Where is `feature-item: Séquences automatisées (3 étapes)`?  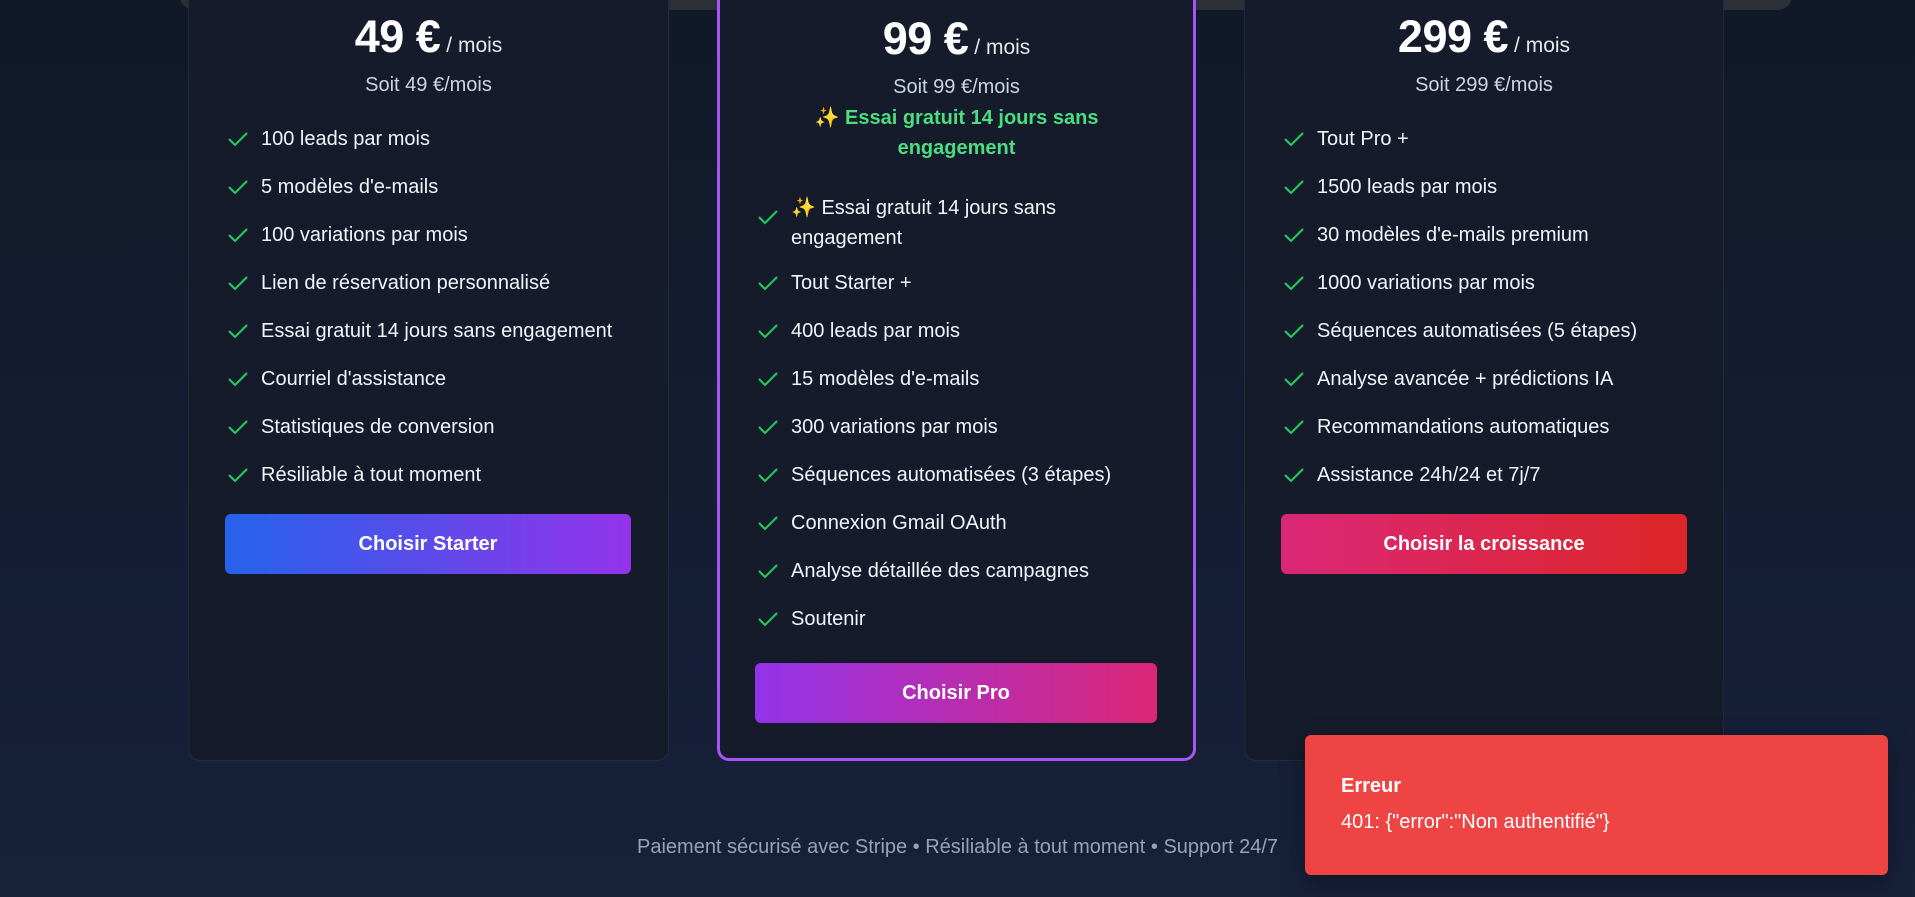
feature-item: Séquences automatisées (3 étapes) is located at coordinates (934, 487).